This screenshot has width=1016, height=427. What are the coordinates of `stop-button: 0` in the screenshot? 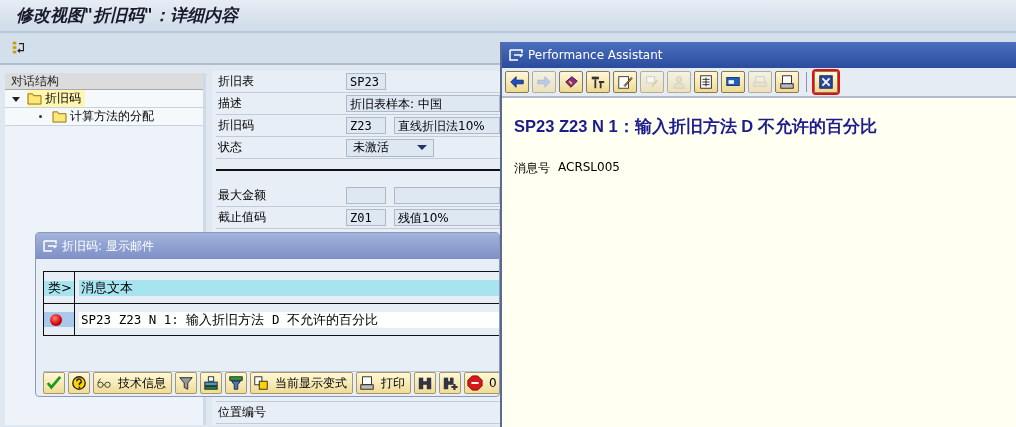 It's located at (481, 383).